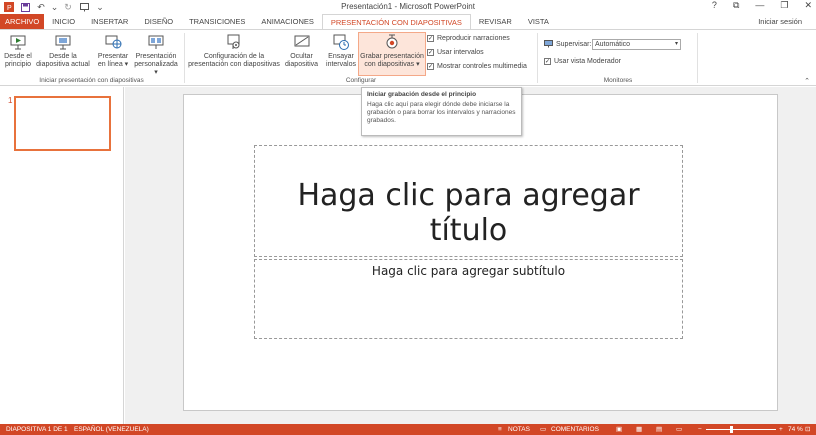  What do you see at coordinates (538, 21) in the screenshot?
I see `tab-vista: VISTA` at bounding box center [538, 21].